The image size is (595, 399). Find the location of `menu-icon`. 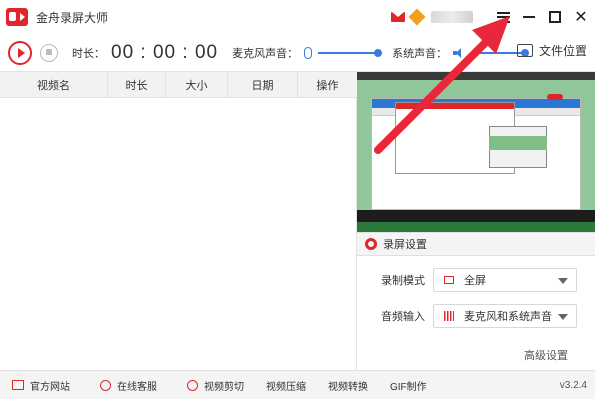

menu-icon is located at coordinates (503, 17).